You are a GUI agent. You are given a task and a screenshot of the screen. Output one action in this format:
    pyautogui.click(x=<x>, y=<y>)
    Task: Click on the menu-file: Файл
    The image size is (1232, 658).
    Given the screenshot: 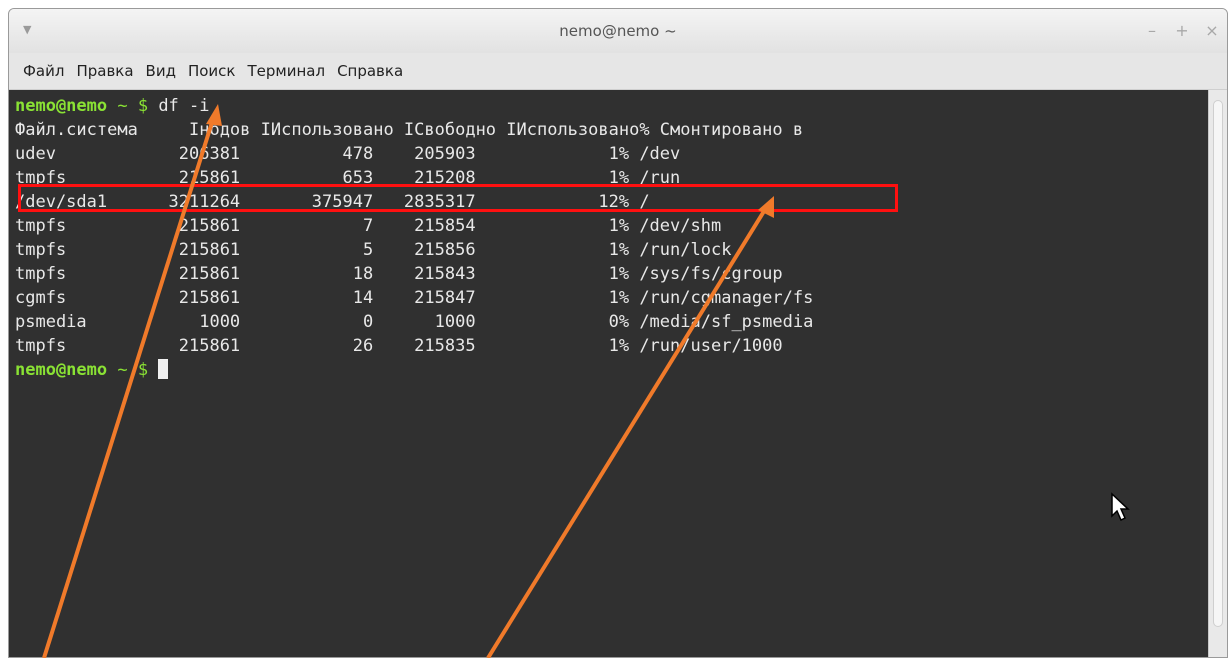 What is the action you would take?
    pyautogui.click(x=43, y=71)
    